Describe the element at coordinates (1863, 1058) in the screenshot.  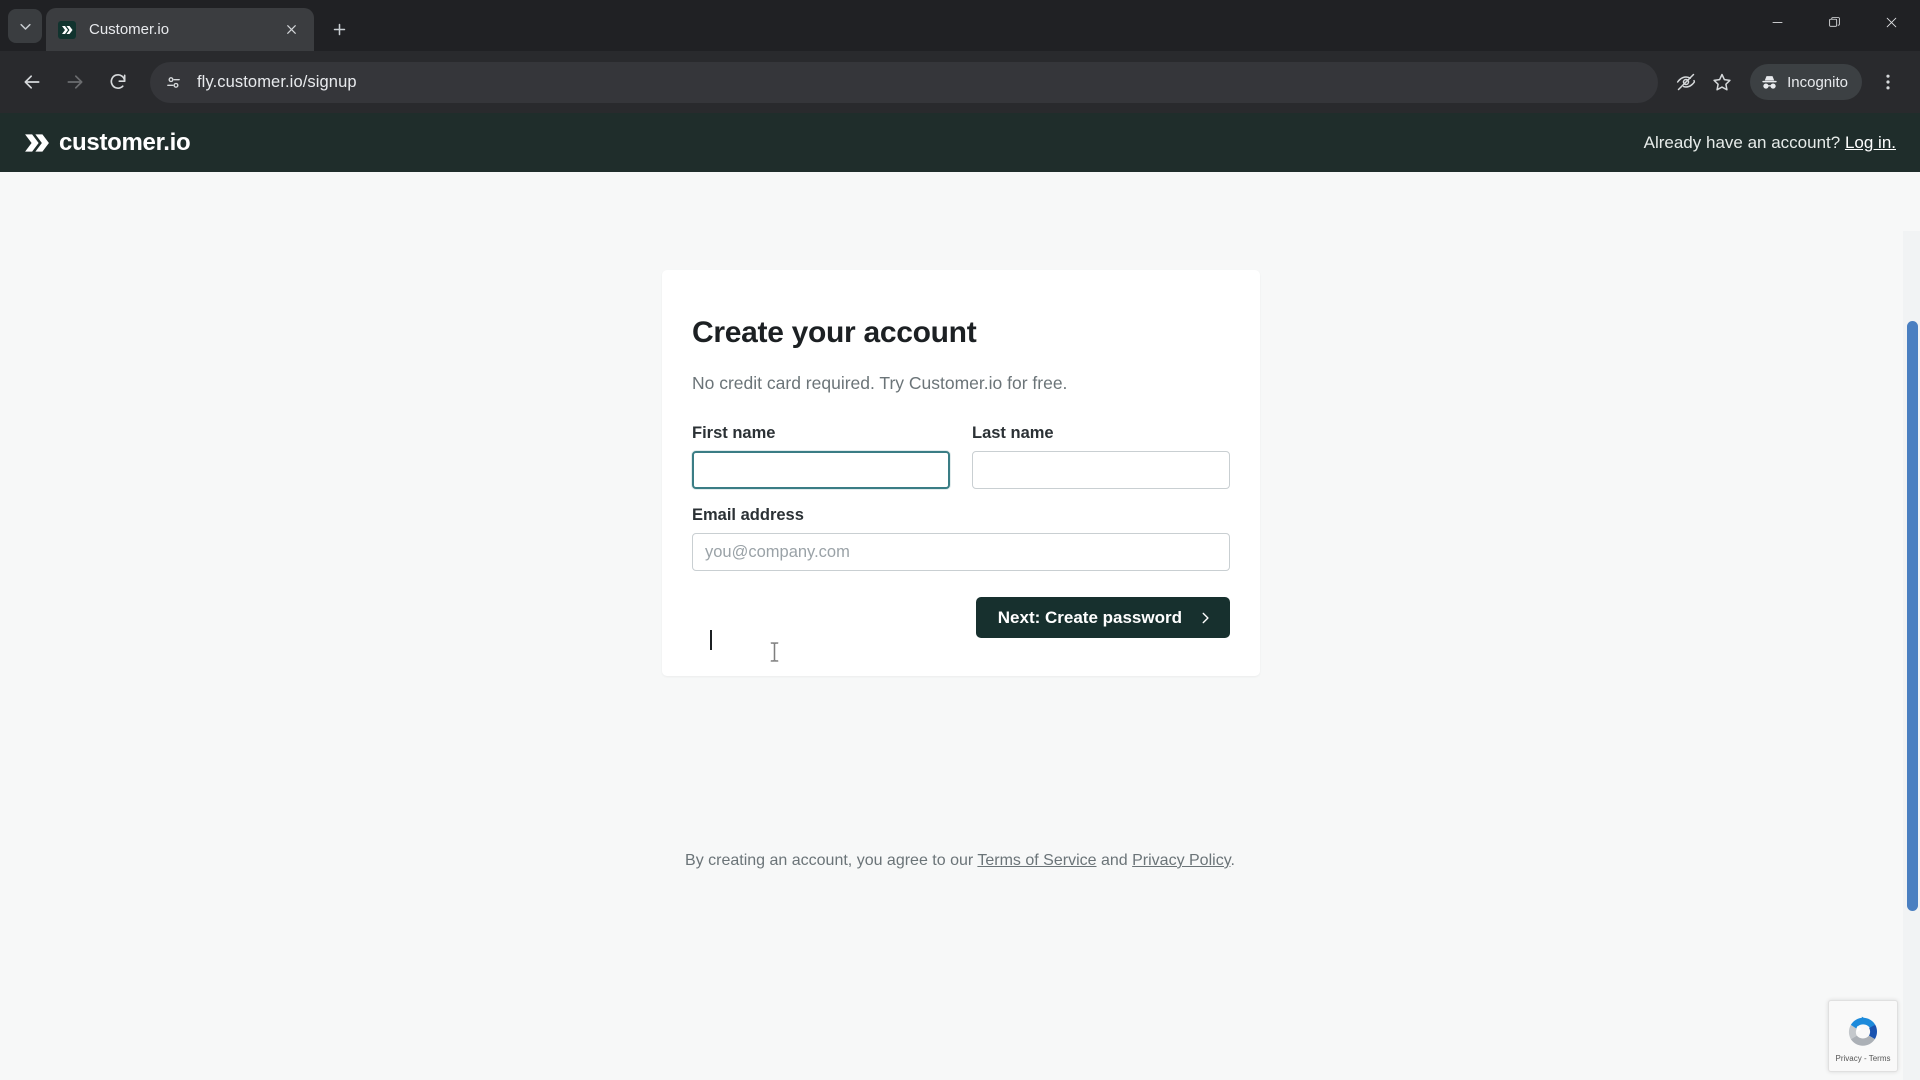
I see `recaptcha-text: Privacy - Terms` at that location.